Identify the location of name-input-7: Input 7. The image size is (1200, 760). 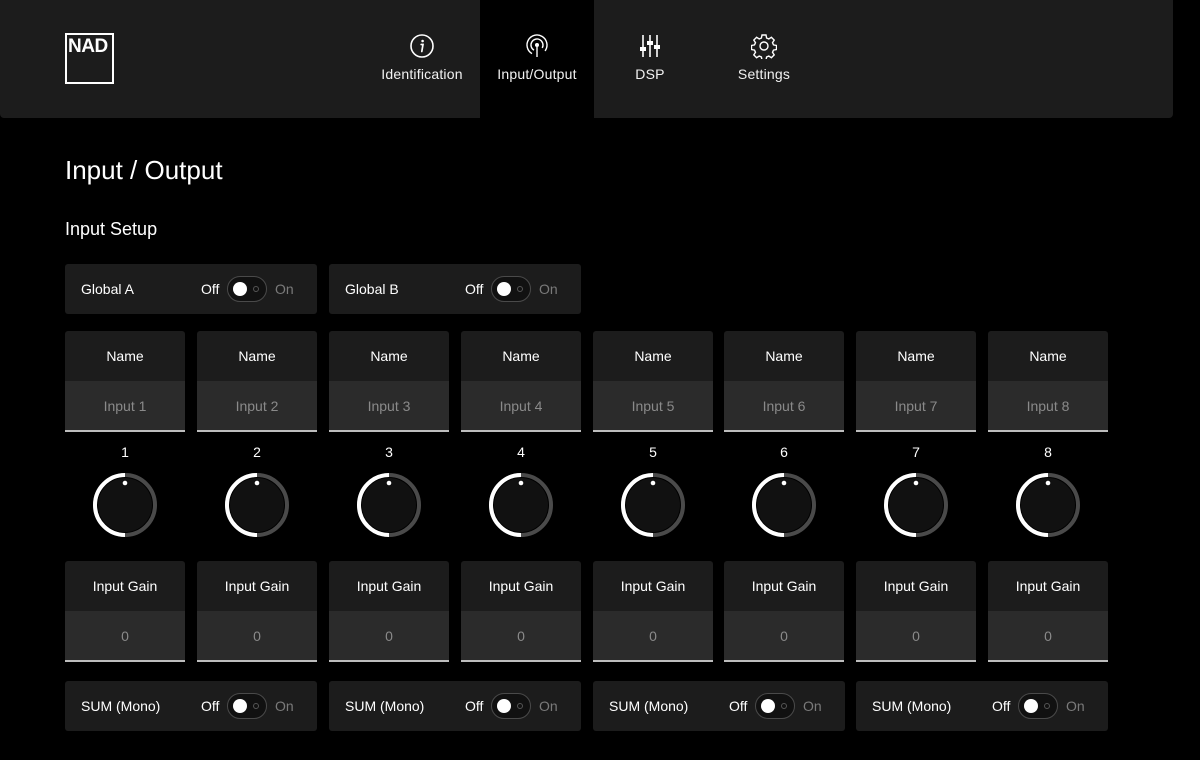
(916, 406).